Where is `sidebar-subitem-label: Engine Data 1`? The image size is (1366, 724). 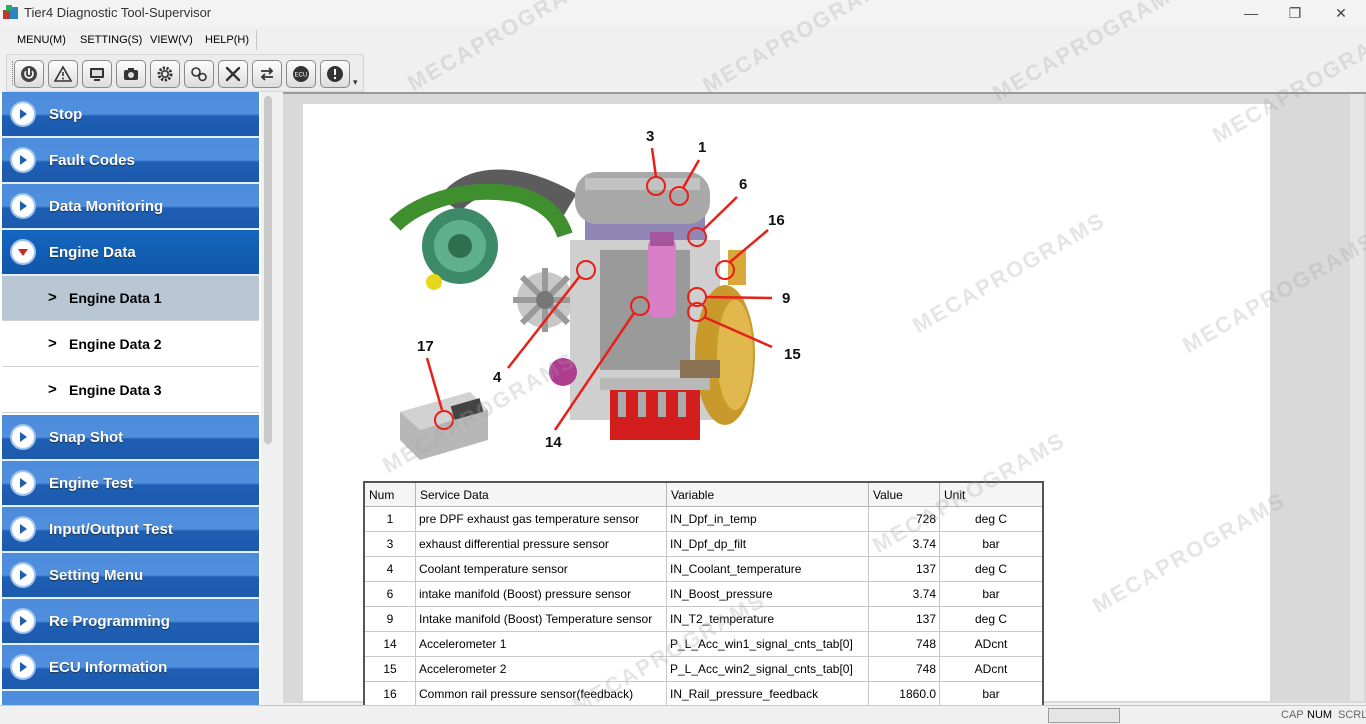 sidebar-subitem-label: Engine Data 1 is located at coordinates (115, 298).